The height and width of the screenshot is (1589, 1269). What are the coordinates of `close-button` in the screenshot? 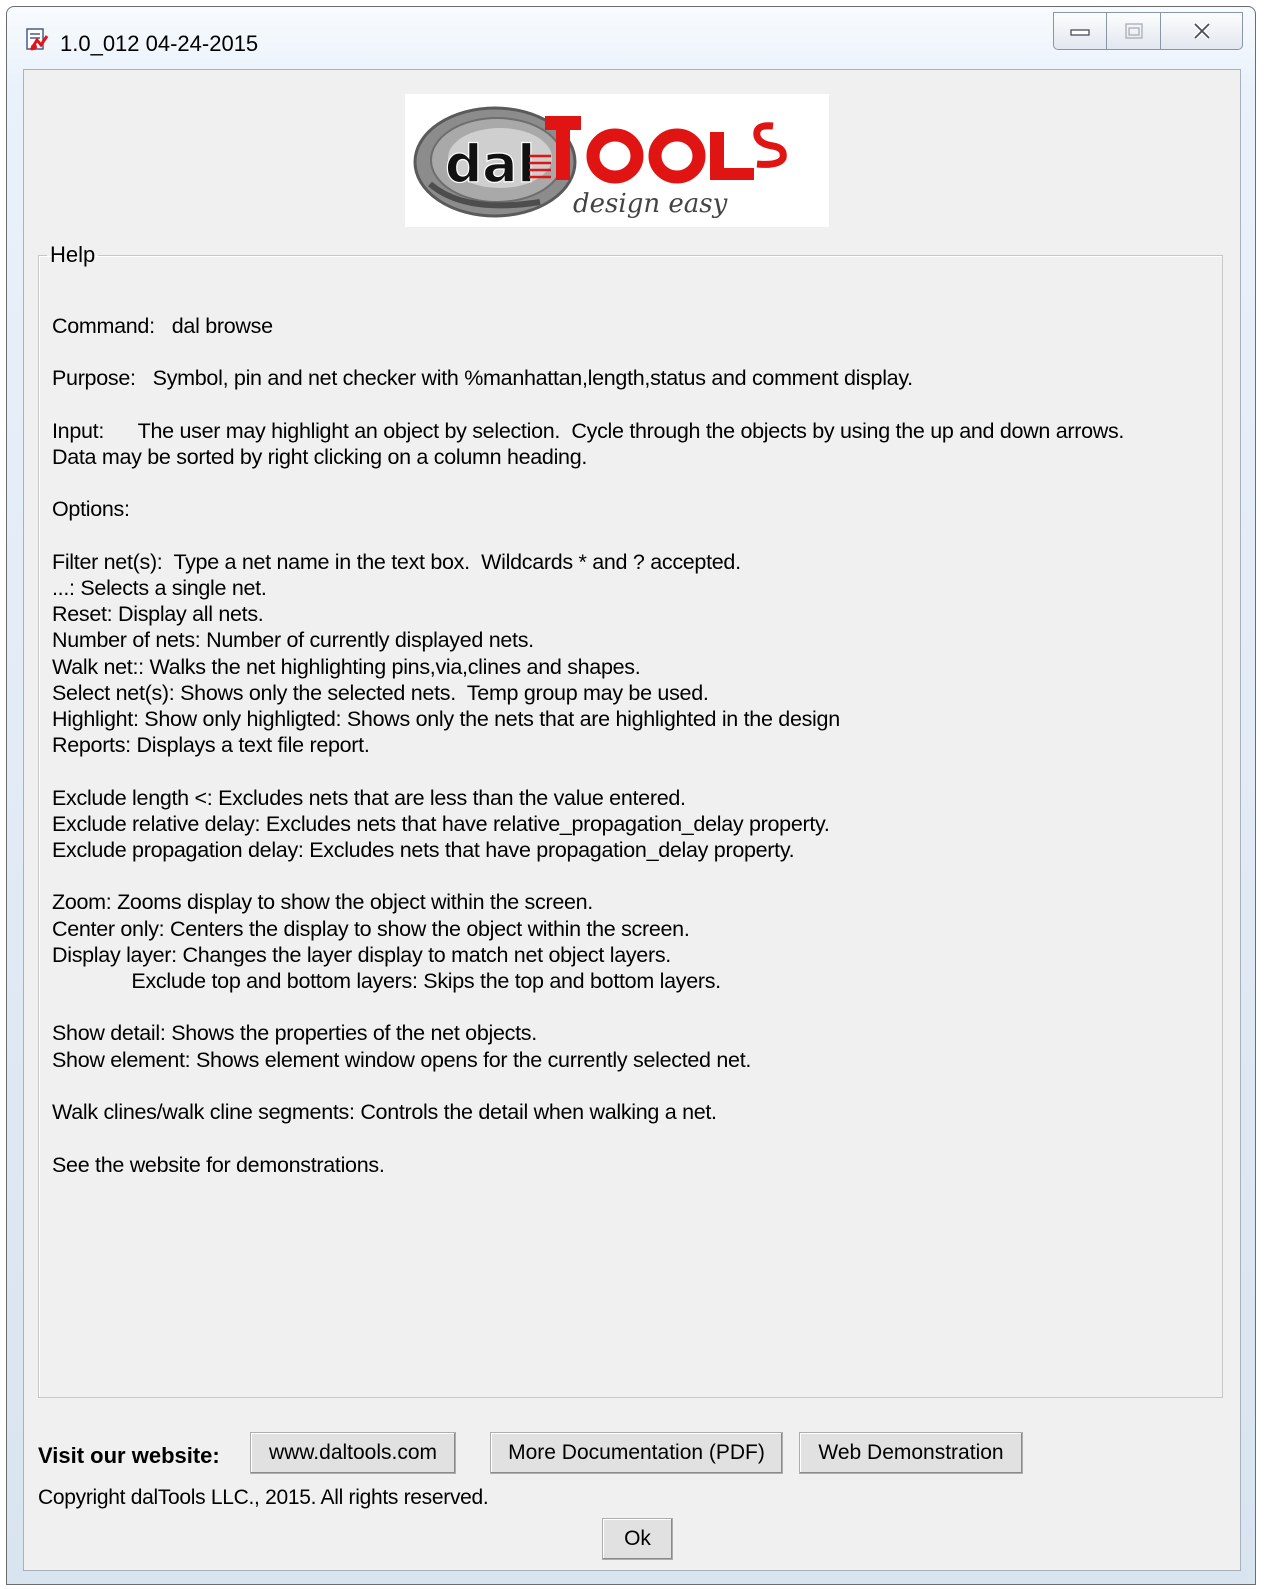 It's located at (1202, 31).